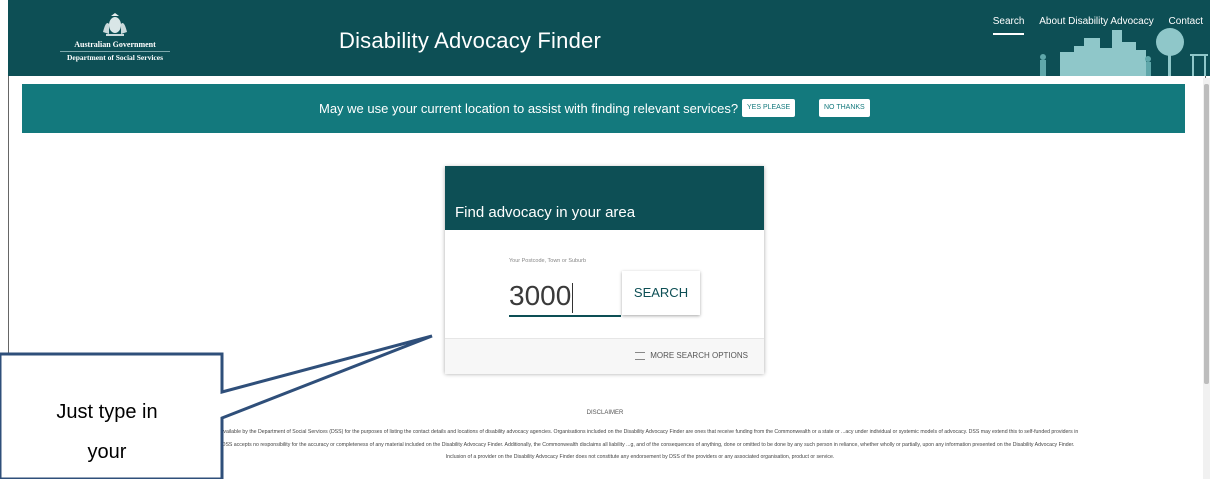 The height and width of the screenshot is (479, 1210). Describe the element at coordinates (1124, 53) in the screenshot. I see `city-skyline-illustration` at that location.